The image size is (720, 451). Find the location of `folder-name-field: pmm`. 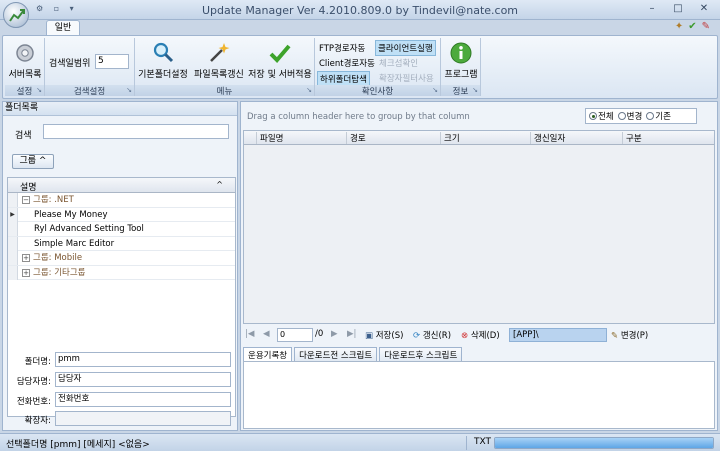

folder-name-field: pmm is located at coordinates (143, 359).